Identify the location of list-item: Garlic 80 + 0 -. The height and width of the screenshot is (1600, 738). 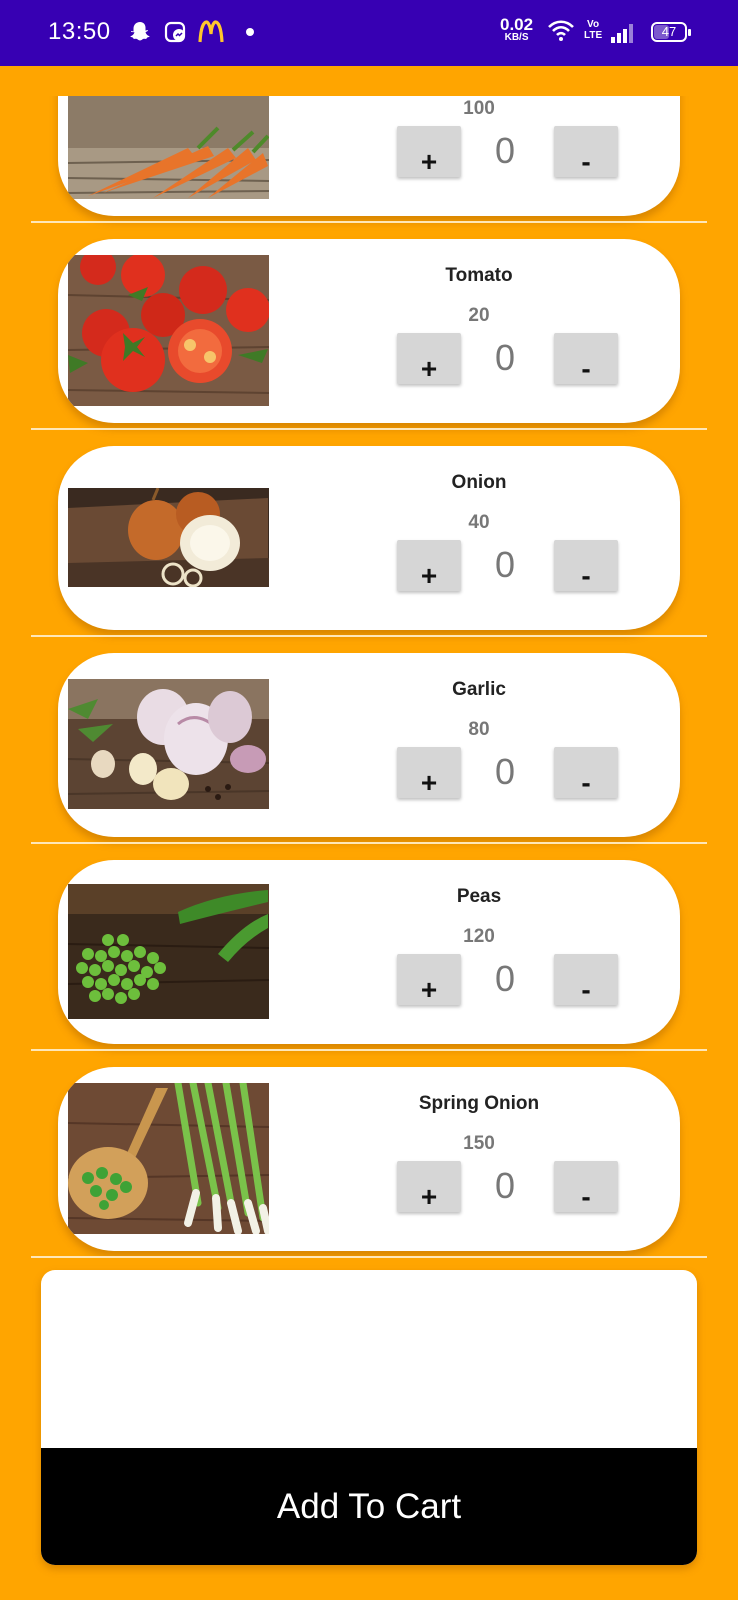
(369, 740).